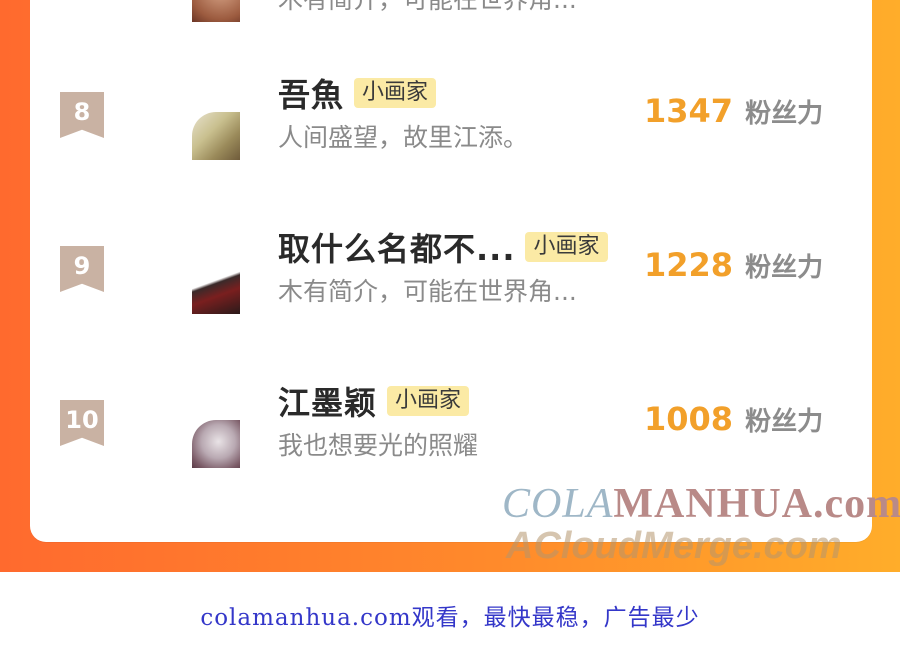 This screenshot has height=653, width=900. I want to click on fan-power: 1347 粉丝力, so click(733, 111).